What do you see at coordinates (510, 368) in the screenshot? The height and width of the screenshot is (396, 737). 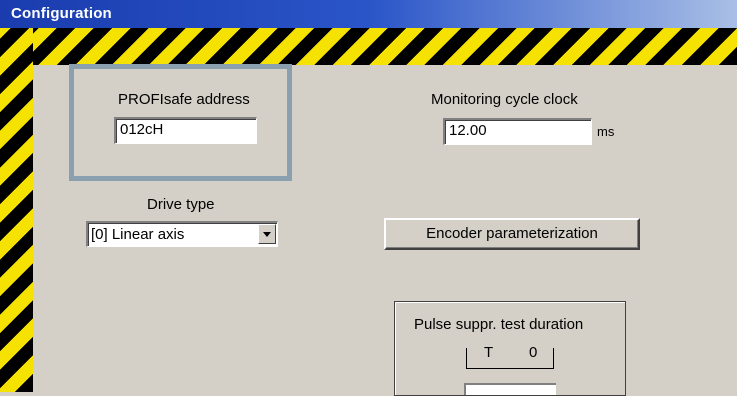 I see `timer-base-line` at bounding box center [510, 368].